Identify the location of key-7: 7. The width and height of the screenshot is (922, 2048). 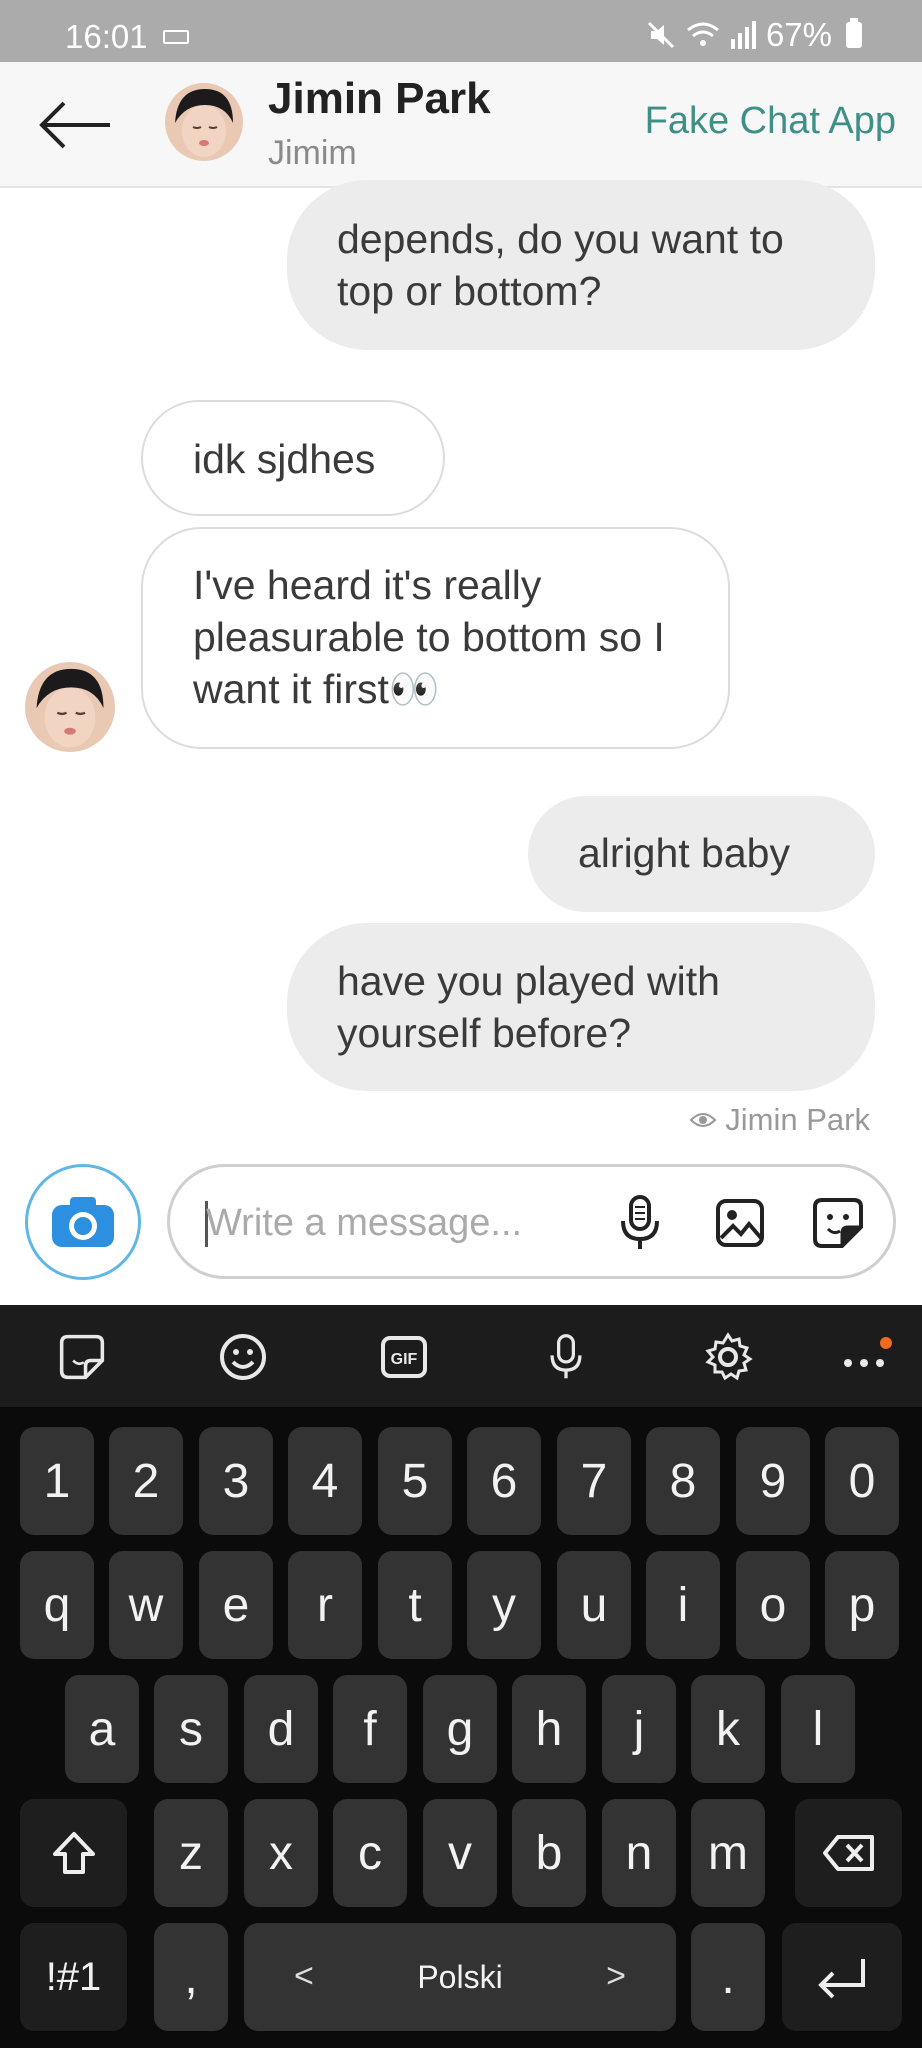
(594, 1481).